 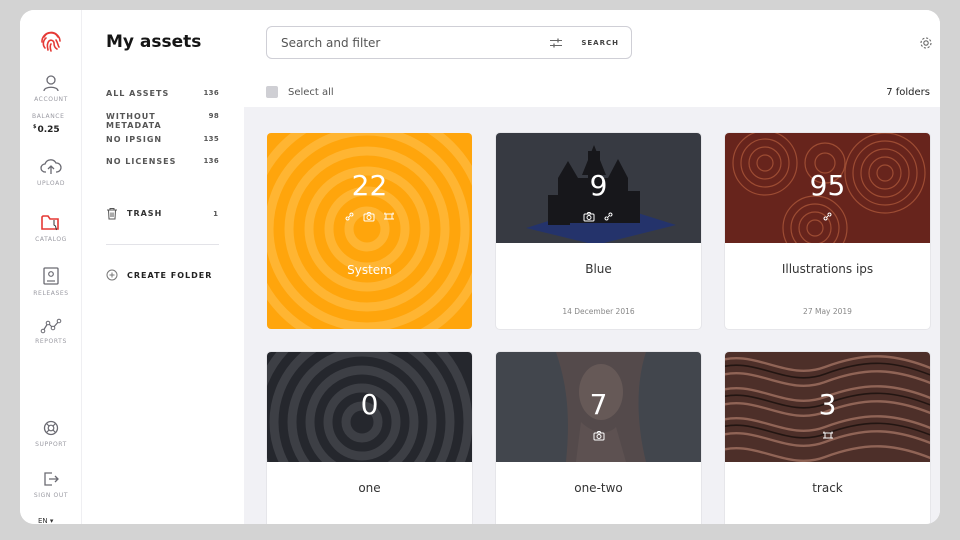 I want to click on rail-account: ACCOUNT, so click(x=51, y=88).